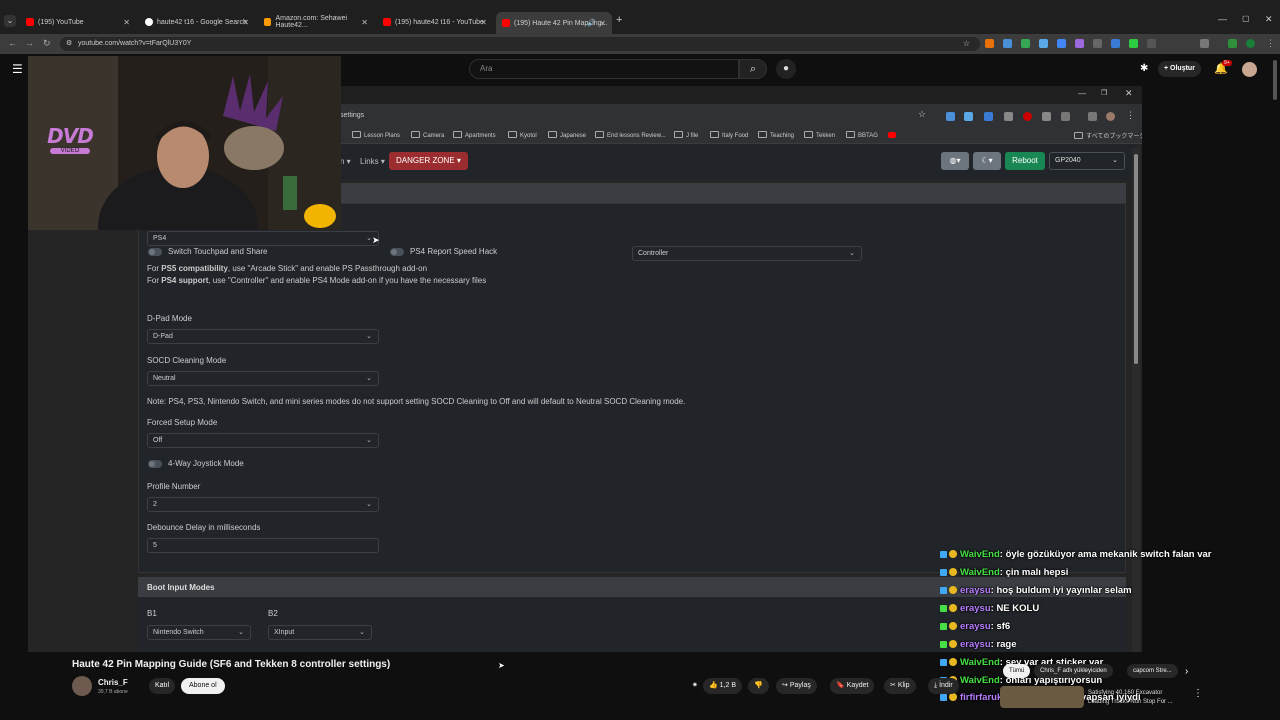  Describe the element at coordinates (1222, 19) in the screenshot. I see `minimize-icon: —` at that location.